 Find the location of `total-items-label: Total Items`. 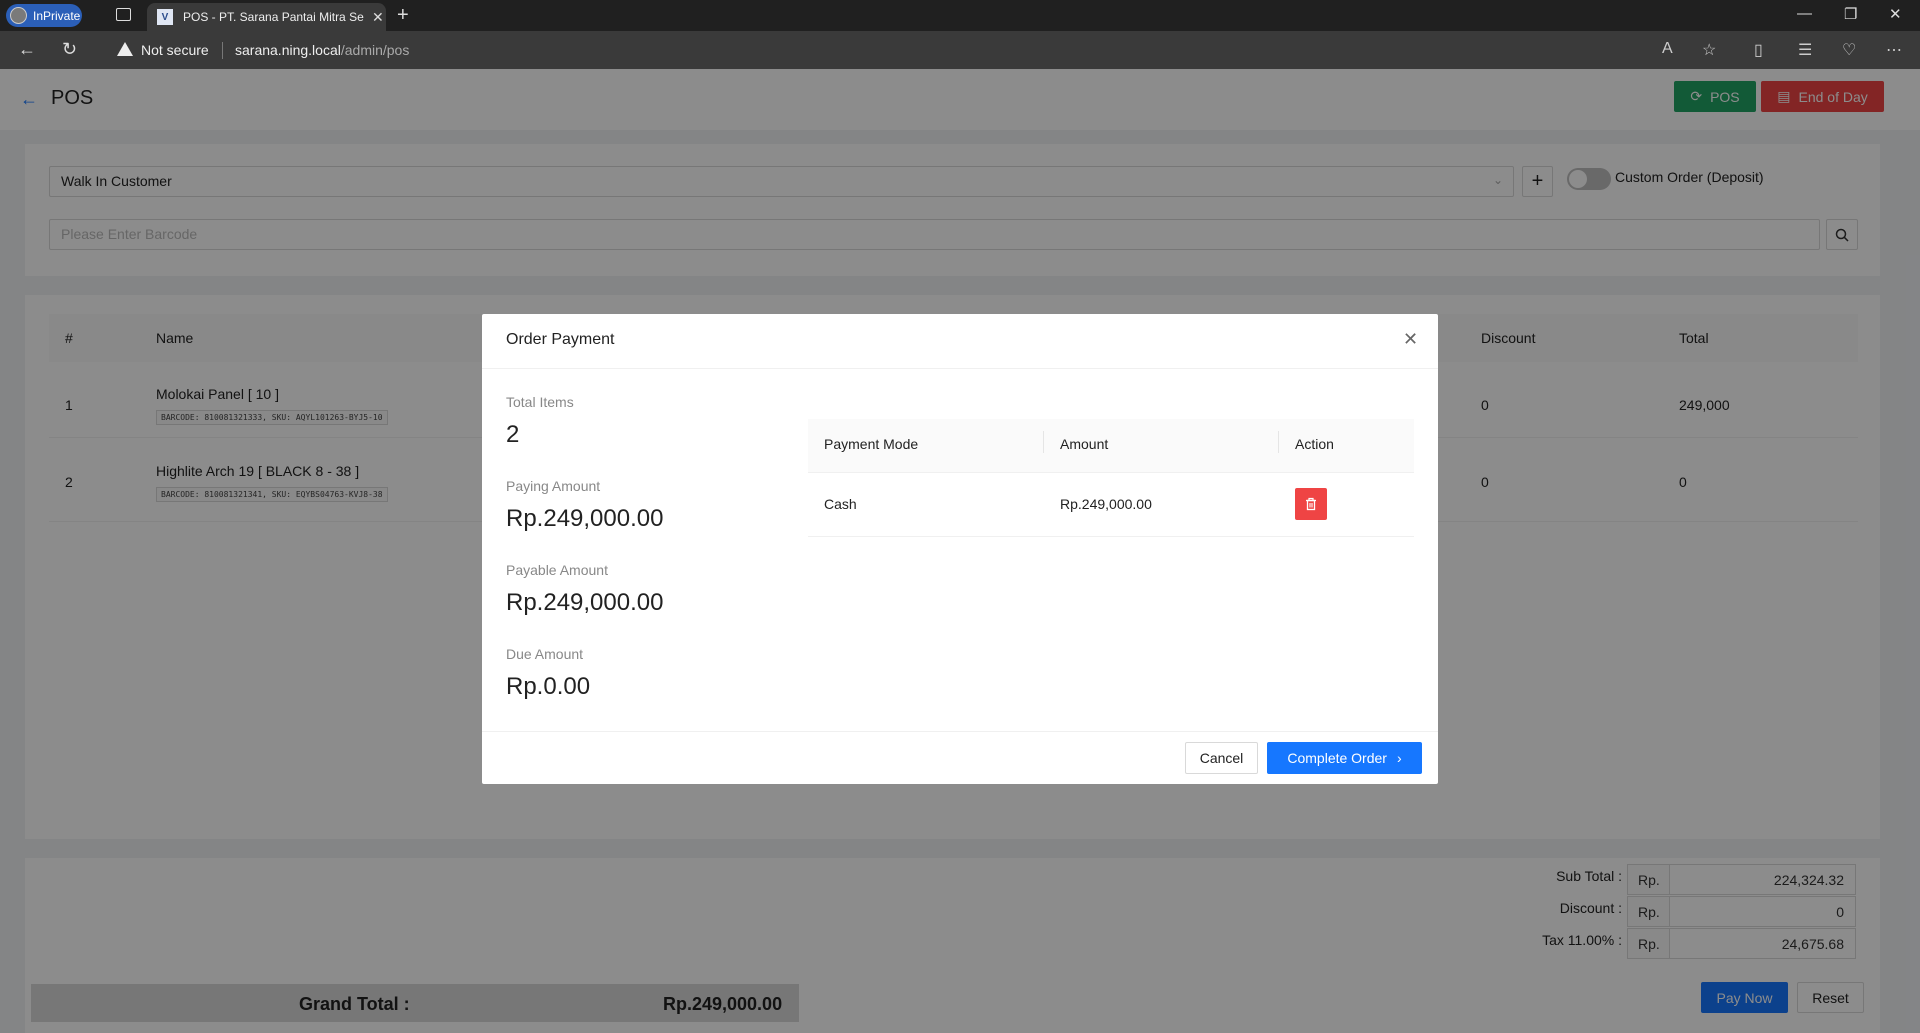

total-items-label: Total Items is located at coordinates (540, 402).